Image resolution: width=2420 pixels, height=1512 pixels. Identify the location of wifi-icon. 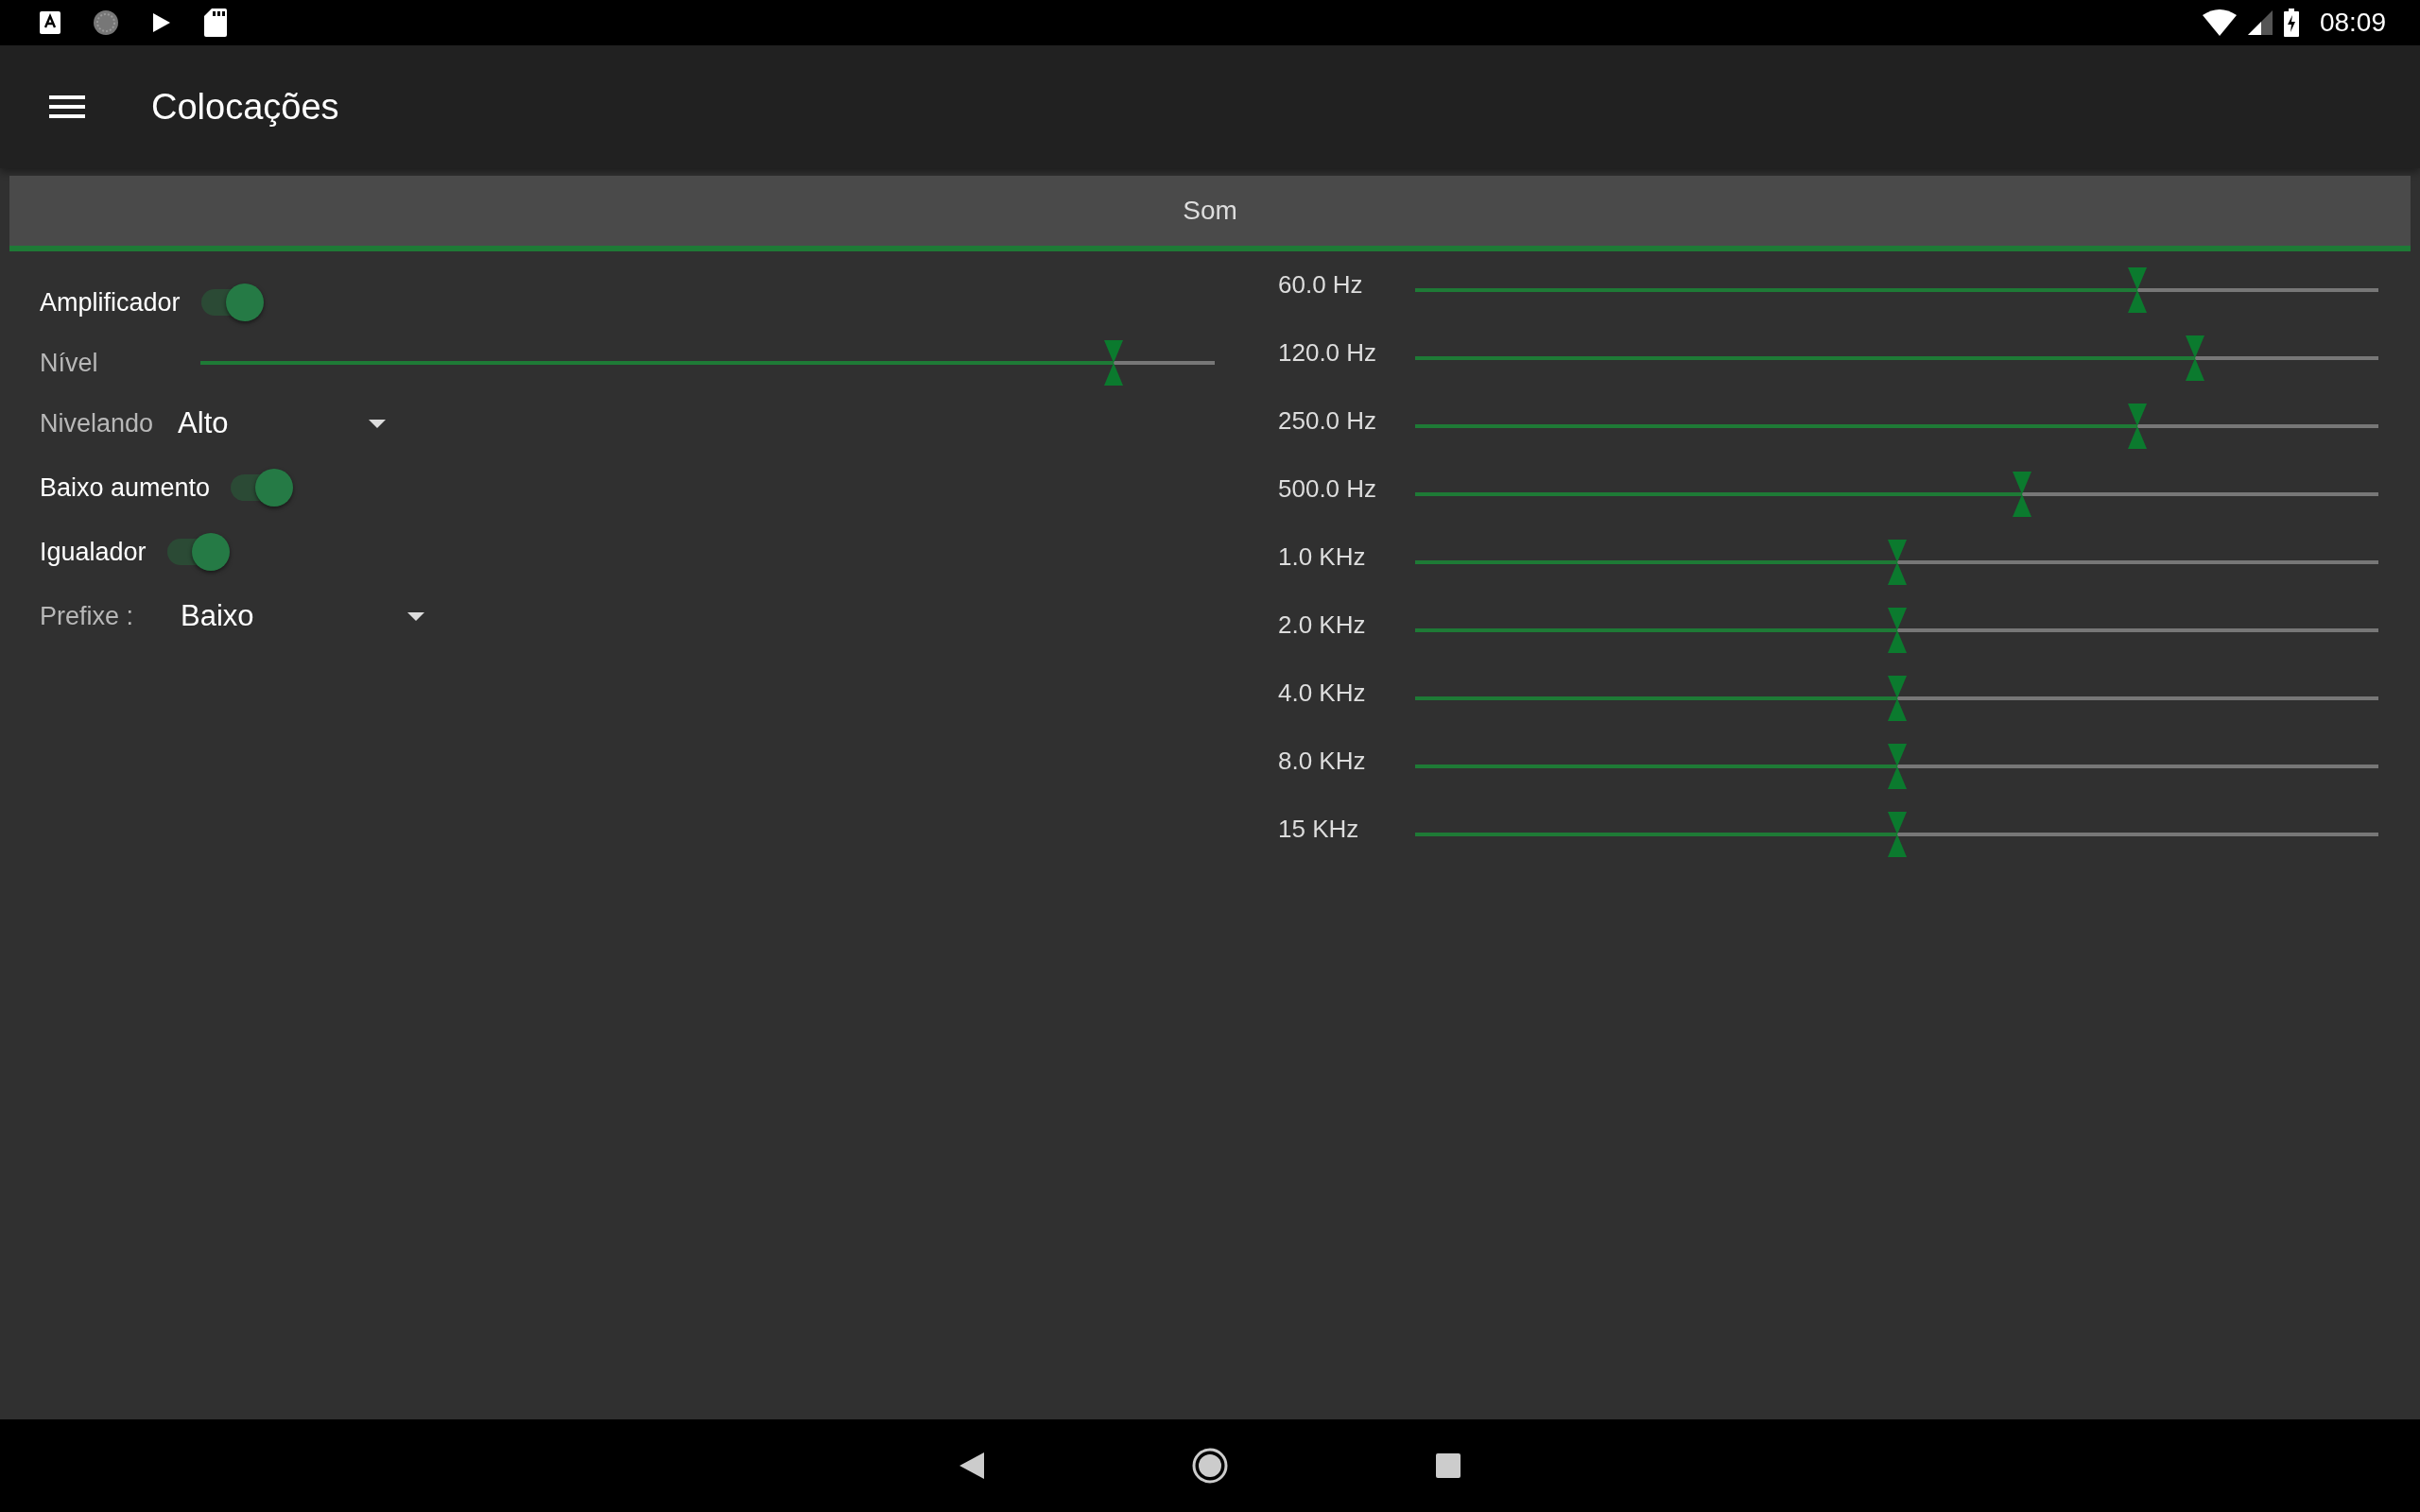
(2219, 22).